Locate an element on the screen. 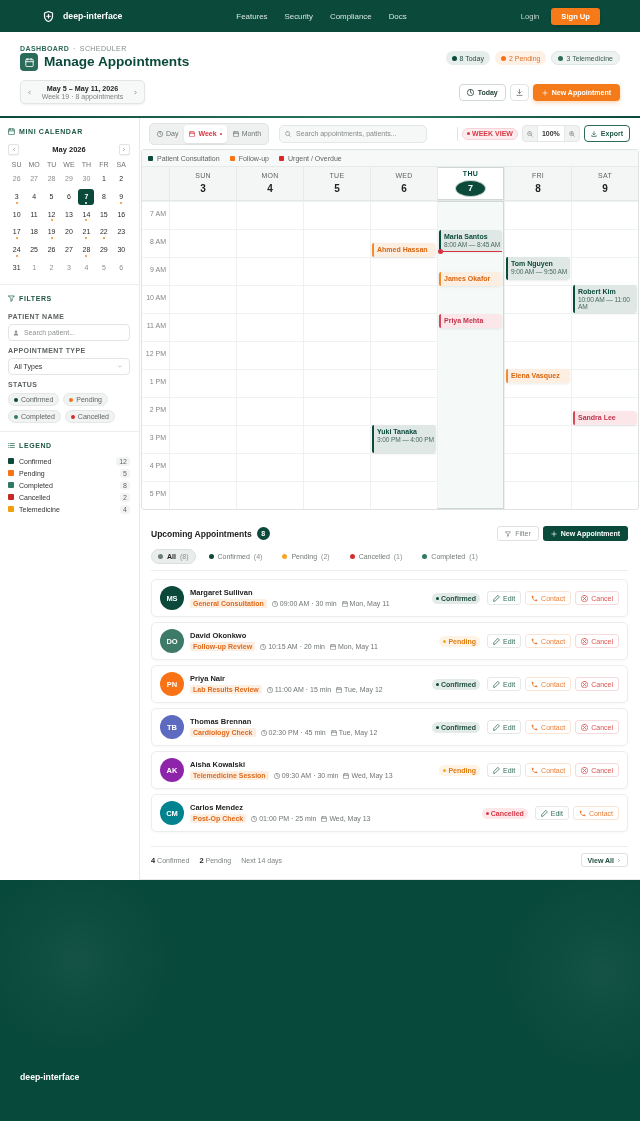 The width and height of the screenshot is (640, 1121). zoom-in-icon is located at coordinates (571, 133).